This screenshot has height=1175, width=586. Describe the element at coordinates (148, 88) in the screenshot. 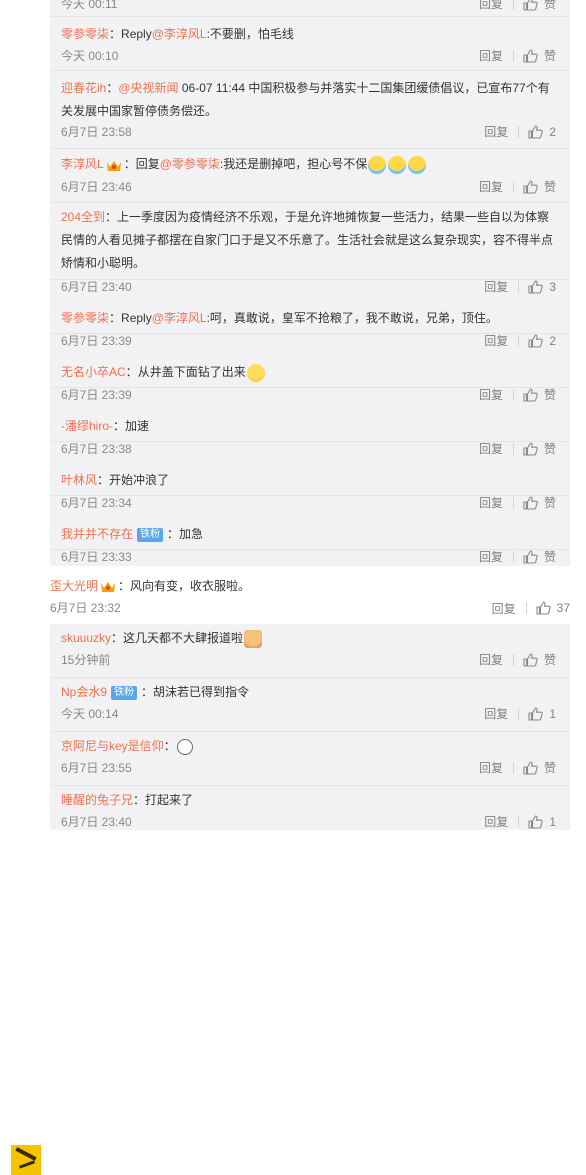

I see `mention-link: @央视新闻` at that location.